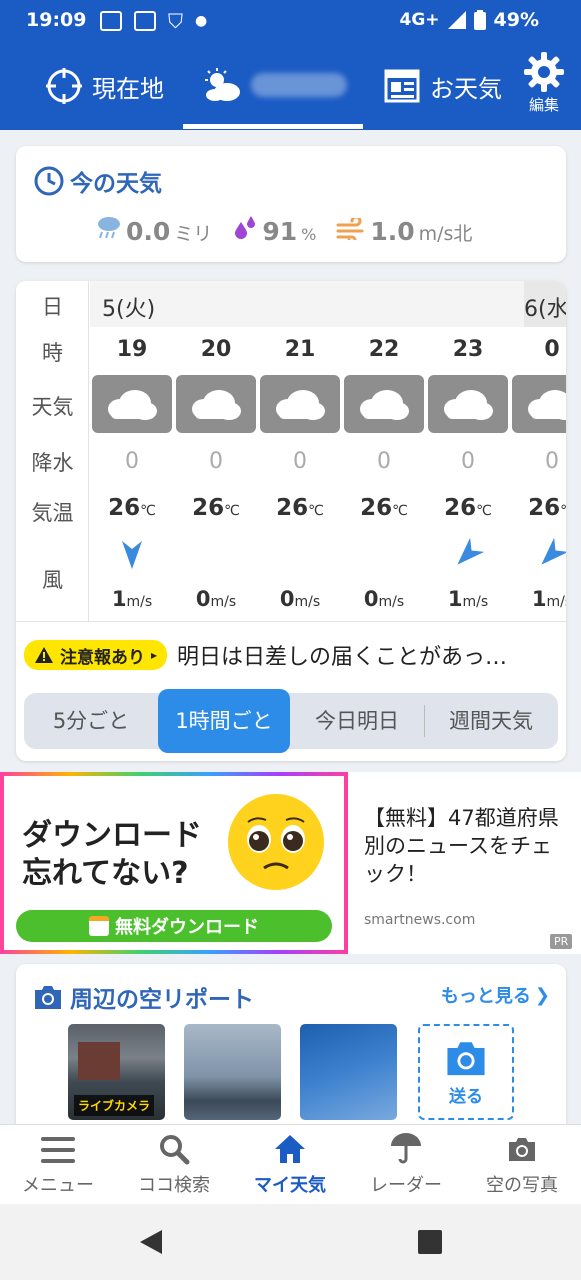 The height and width of the screenshot is (1280, 581). I want to click on live-camera-building, so click(99, 1061).